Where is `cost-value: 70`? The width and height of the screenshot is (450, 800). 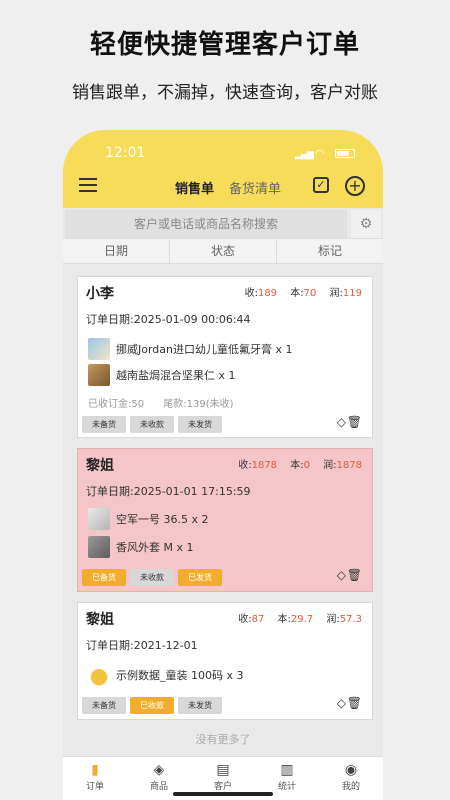 cost-value: 70 is located at coordinates (310, 293).